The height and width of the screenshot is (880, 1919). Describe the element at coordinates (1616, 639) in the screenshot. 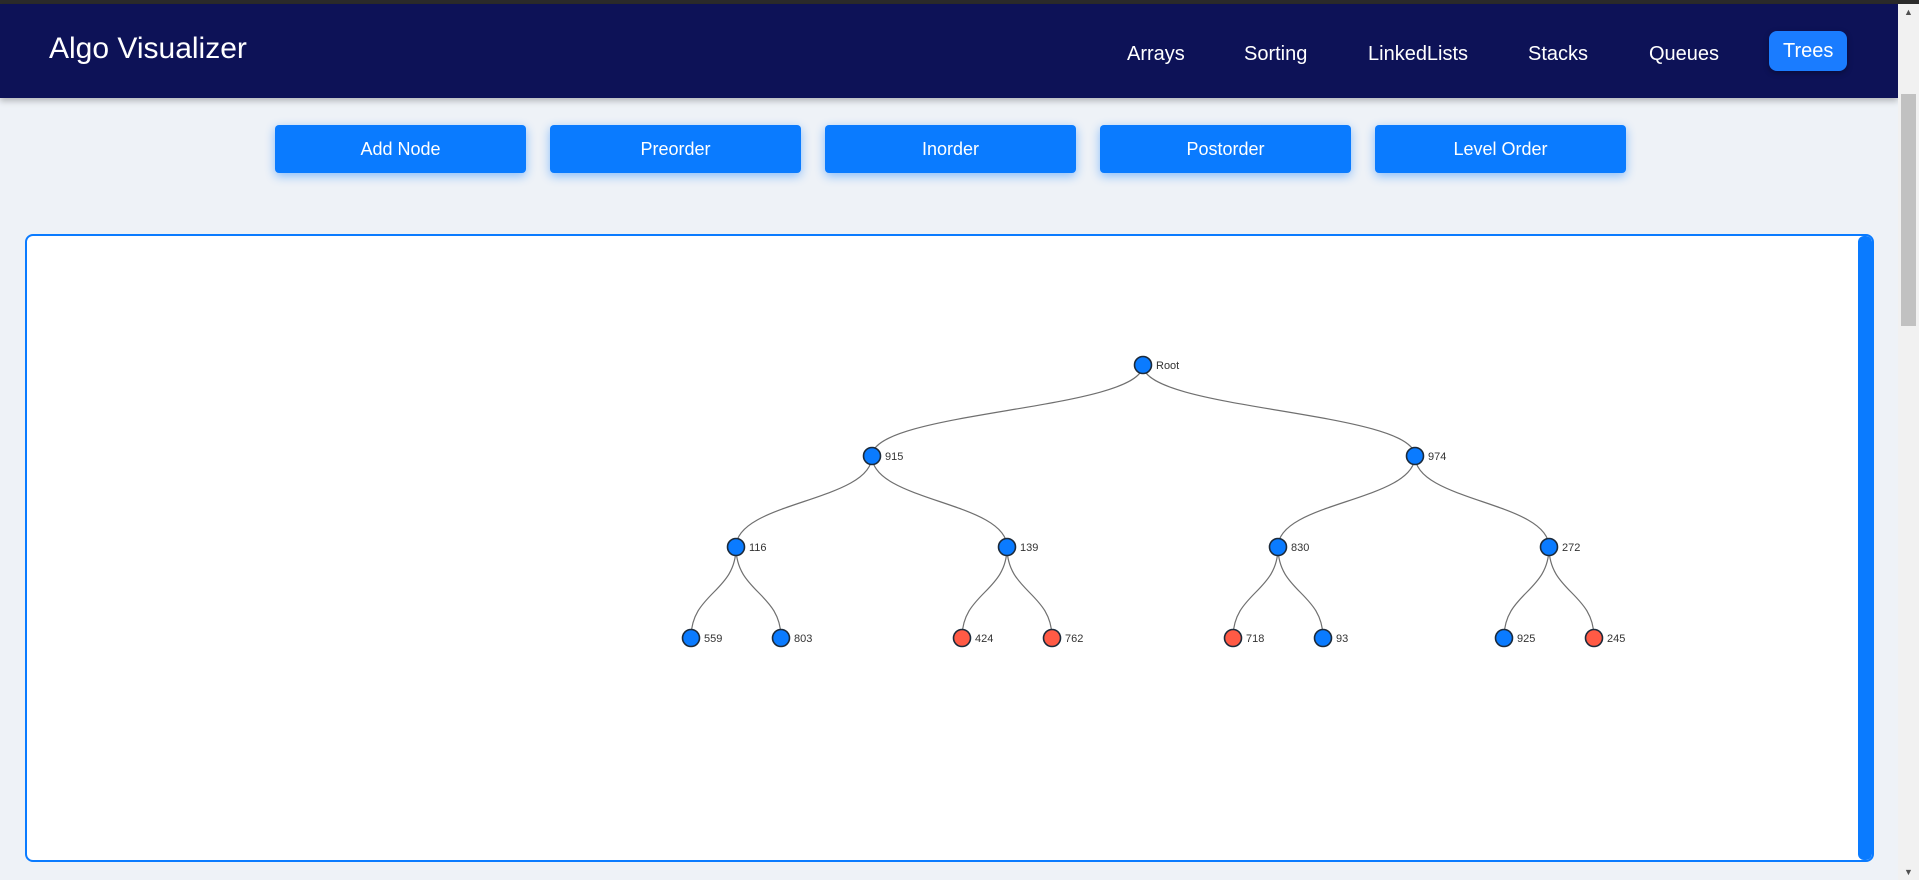

I see `tree-node-label: 245` at that location.